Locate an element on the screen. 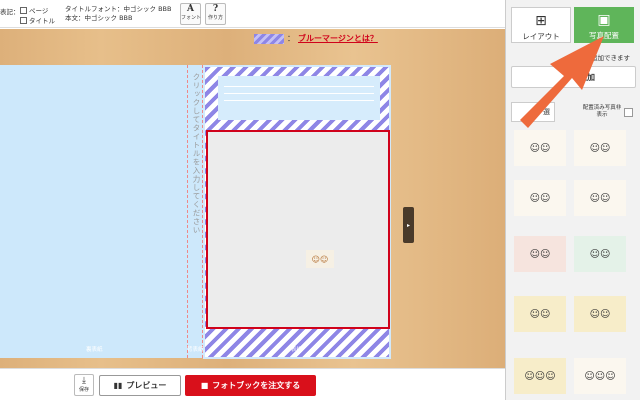 The width and height of the screenshot is (640, 400). blue-margin-info: ： ブルーマージンとは？ is located at coordinates (316, 38).